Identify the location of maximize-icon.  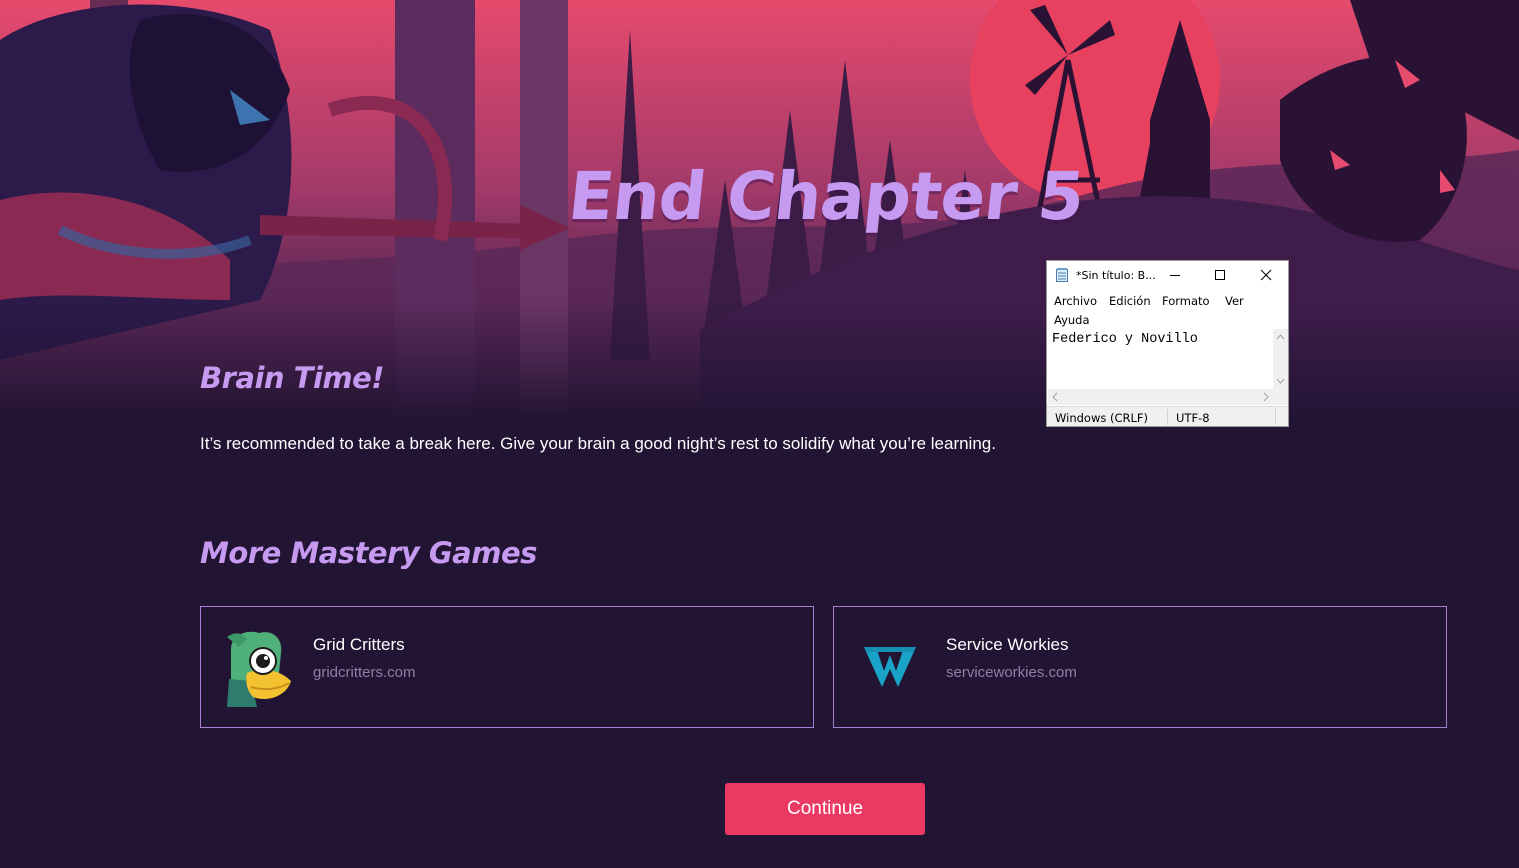
(1220, 275).